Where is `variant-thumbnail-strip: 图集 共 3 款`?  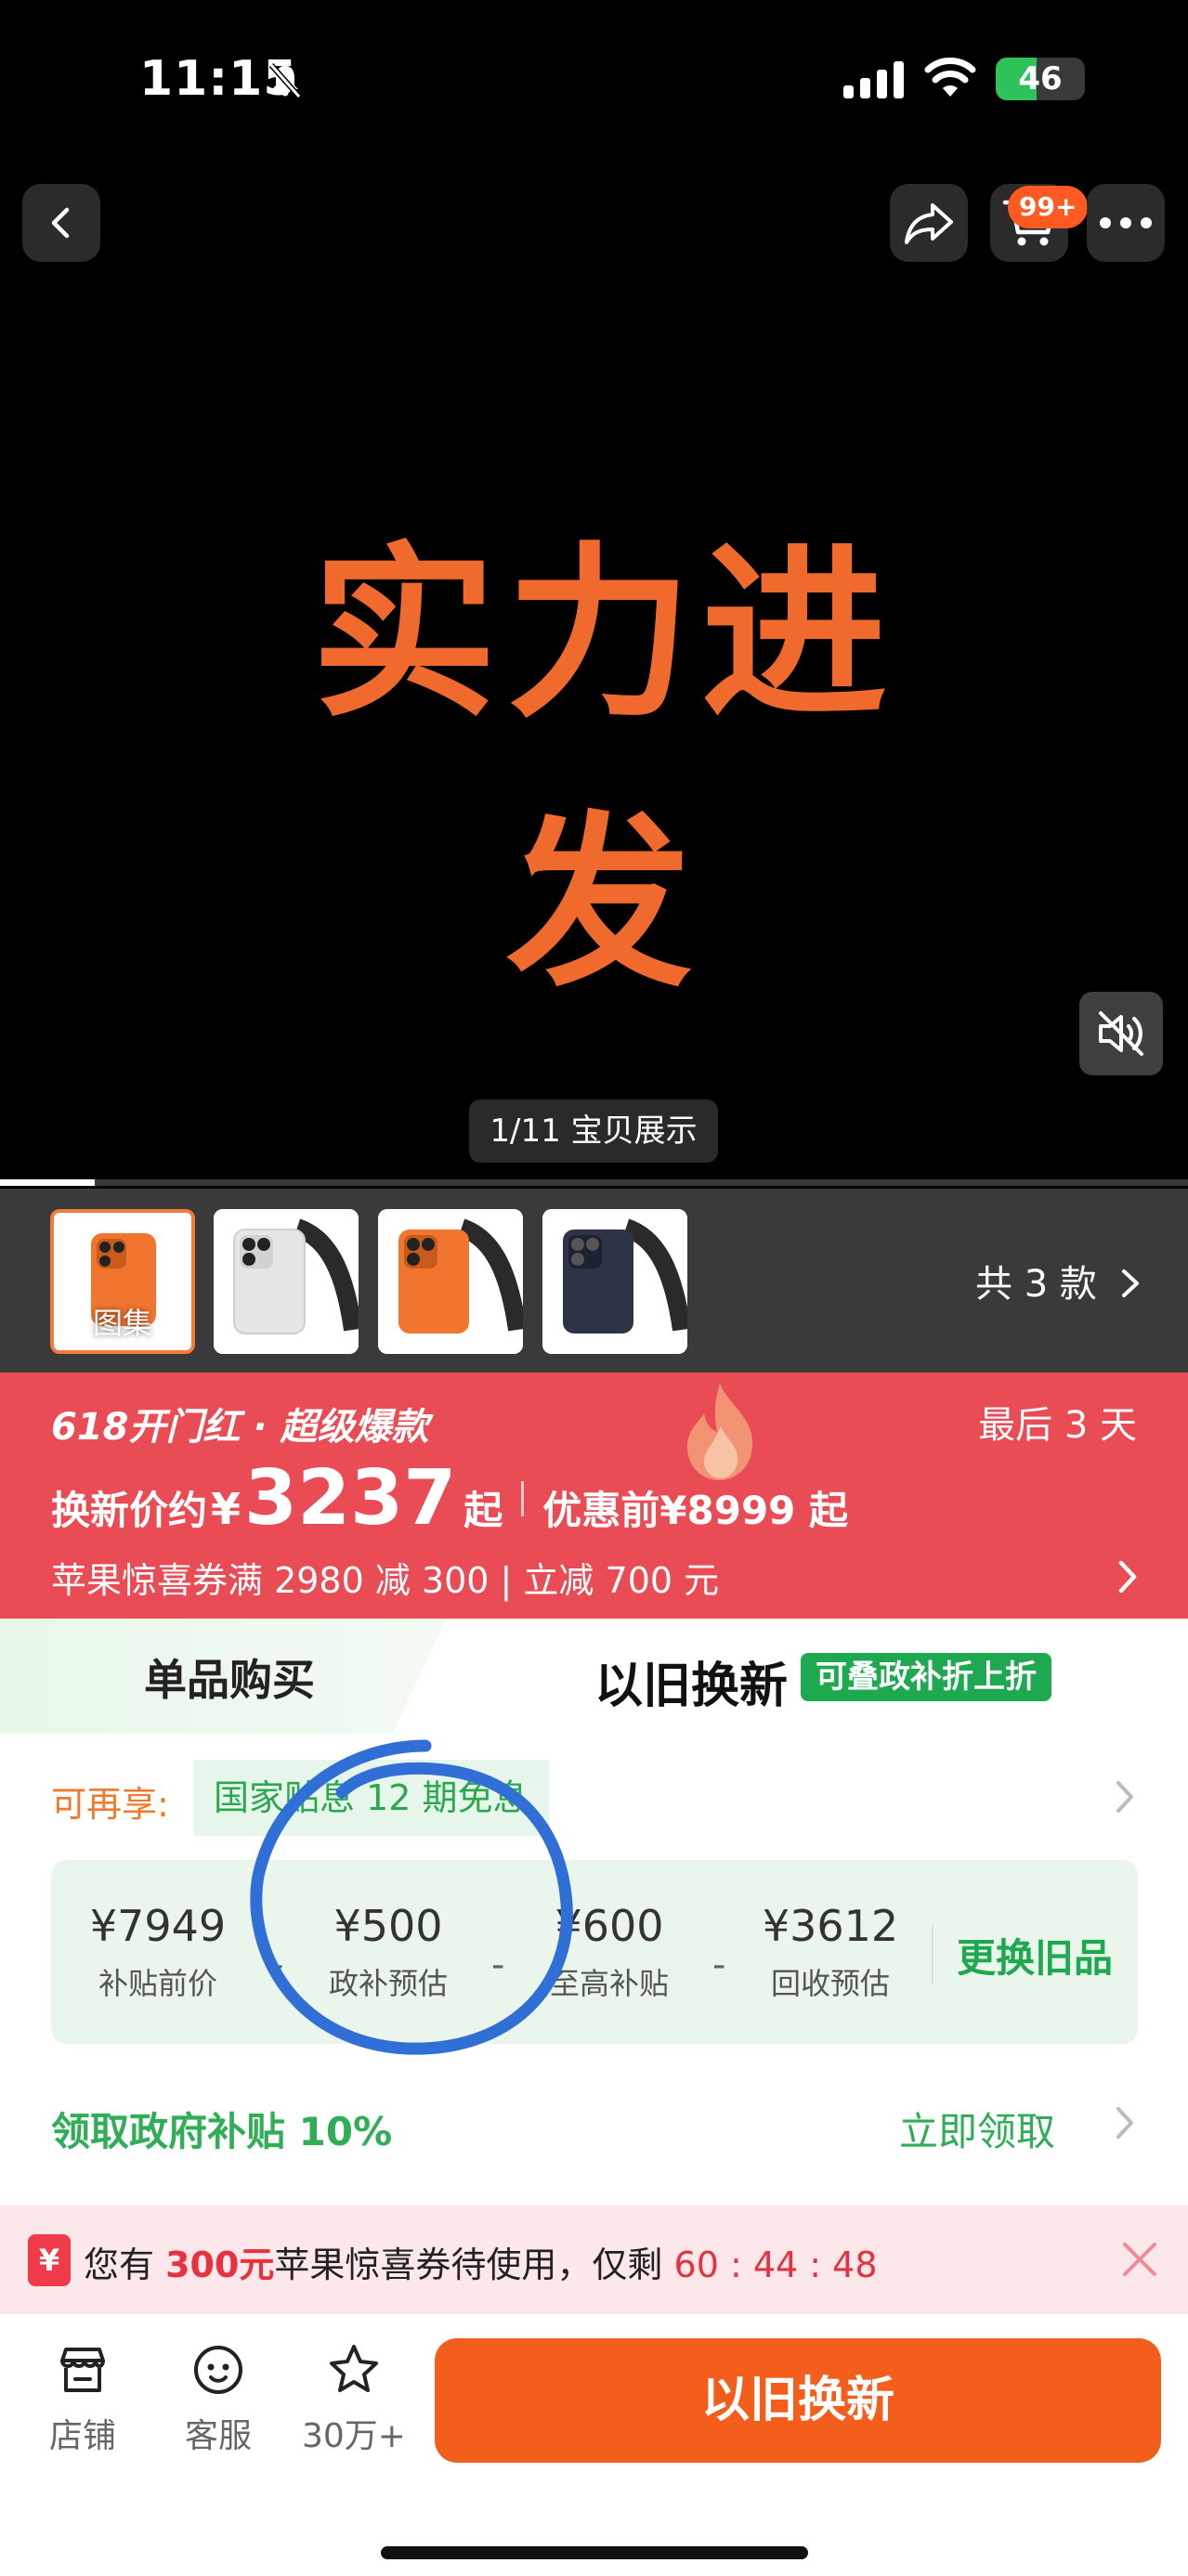 variant-thumbnail-strip: 图集 共 3 款 is located at coordinates (594, 1281).